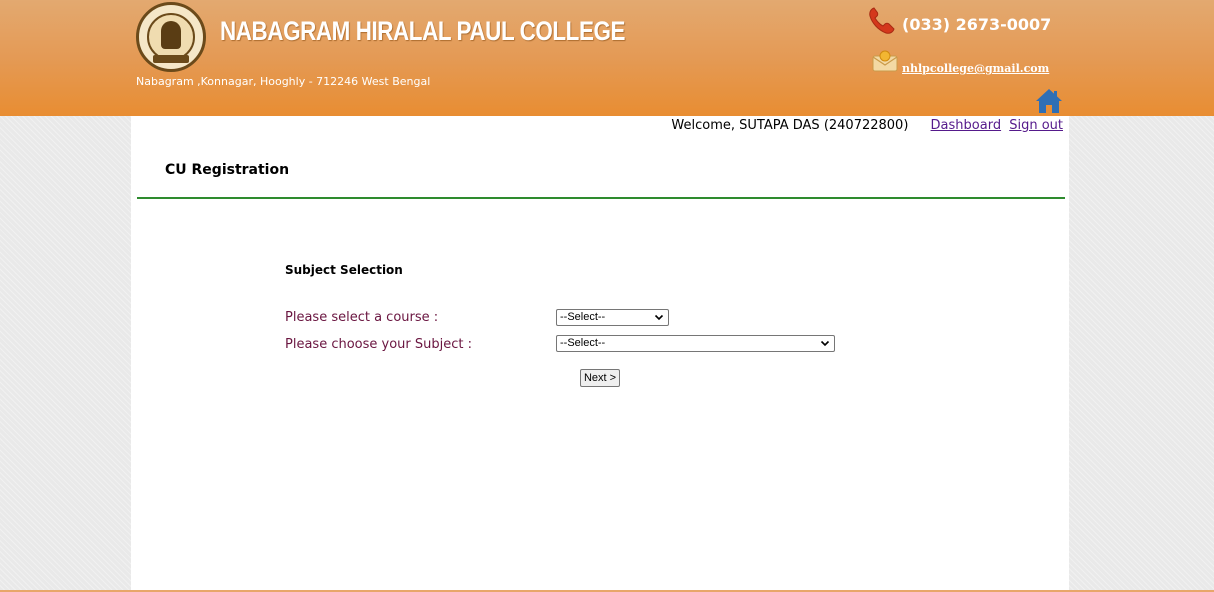  I want to click on home-icon, so click(1049, 101).